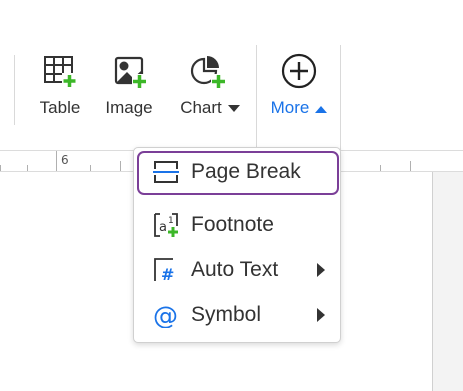  What do you see at coordinates (131, 73) in the screenshot?
I see `image-icon` at bounding box center [131, 73].